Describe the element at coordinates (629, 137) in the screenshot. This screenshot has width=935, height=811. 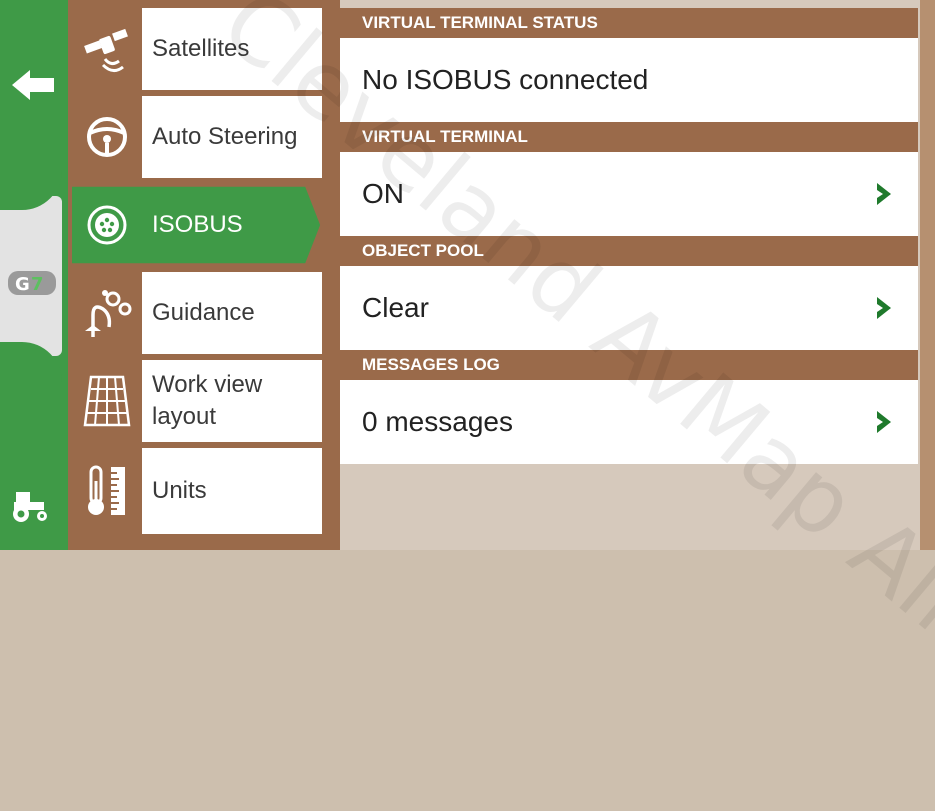
I see `vt-header: VIRTUAL TERMINAL` at that location.